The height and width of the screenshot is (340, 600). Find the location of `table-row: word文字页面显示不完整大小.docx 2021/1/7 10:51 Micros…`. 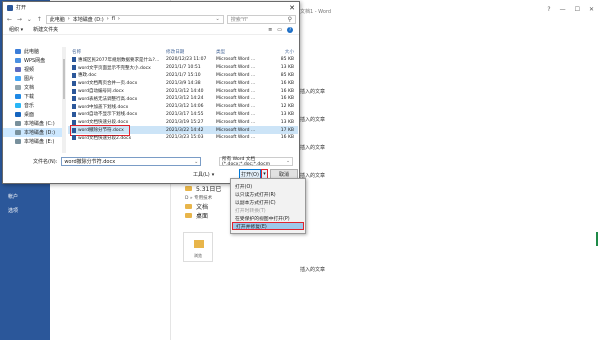

table-row: word文字页面显示不完整大小.docx 2021/1/7 10:51 Micros… is located at coordinates (183, 68).